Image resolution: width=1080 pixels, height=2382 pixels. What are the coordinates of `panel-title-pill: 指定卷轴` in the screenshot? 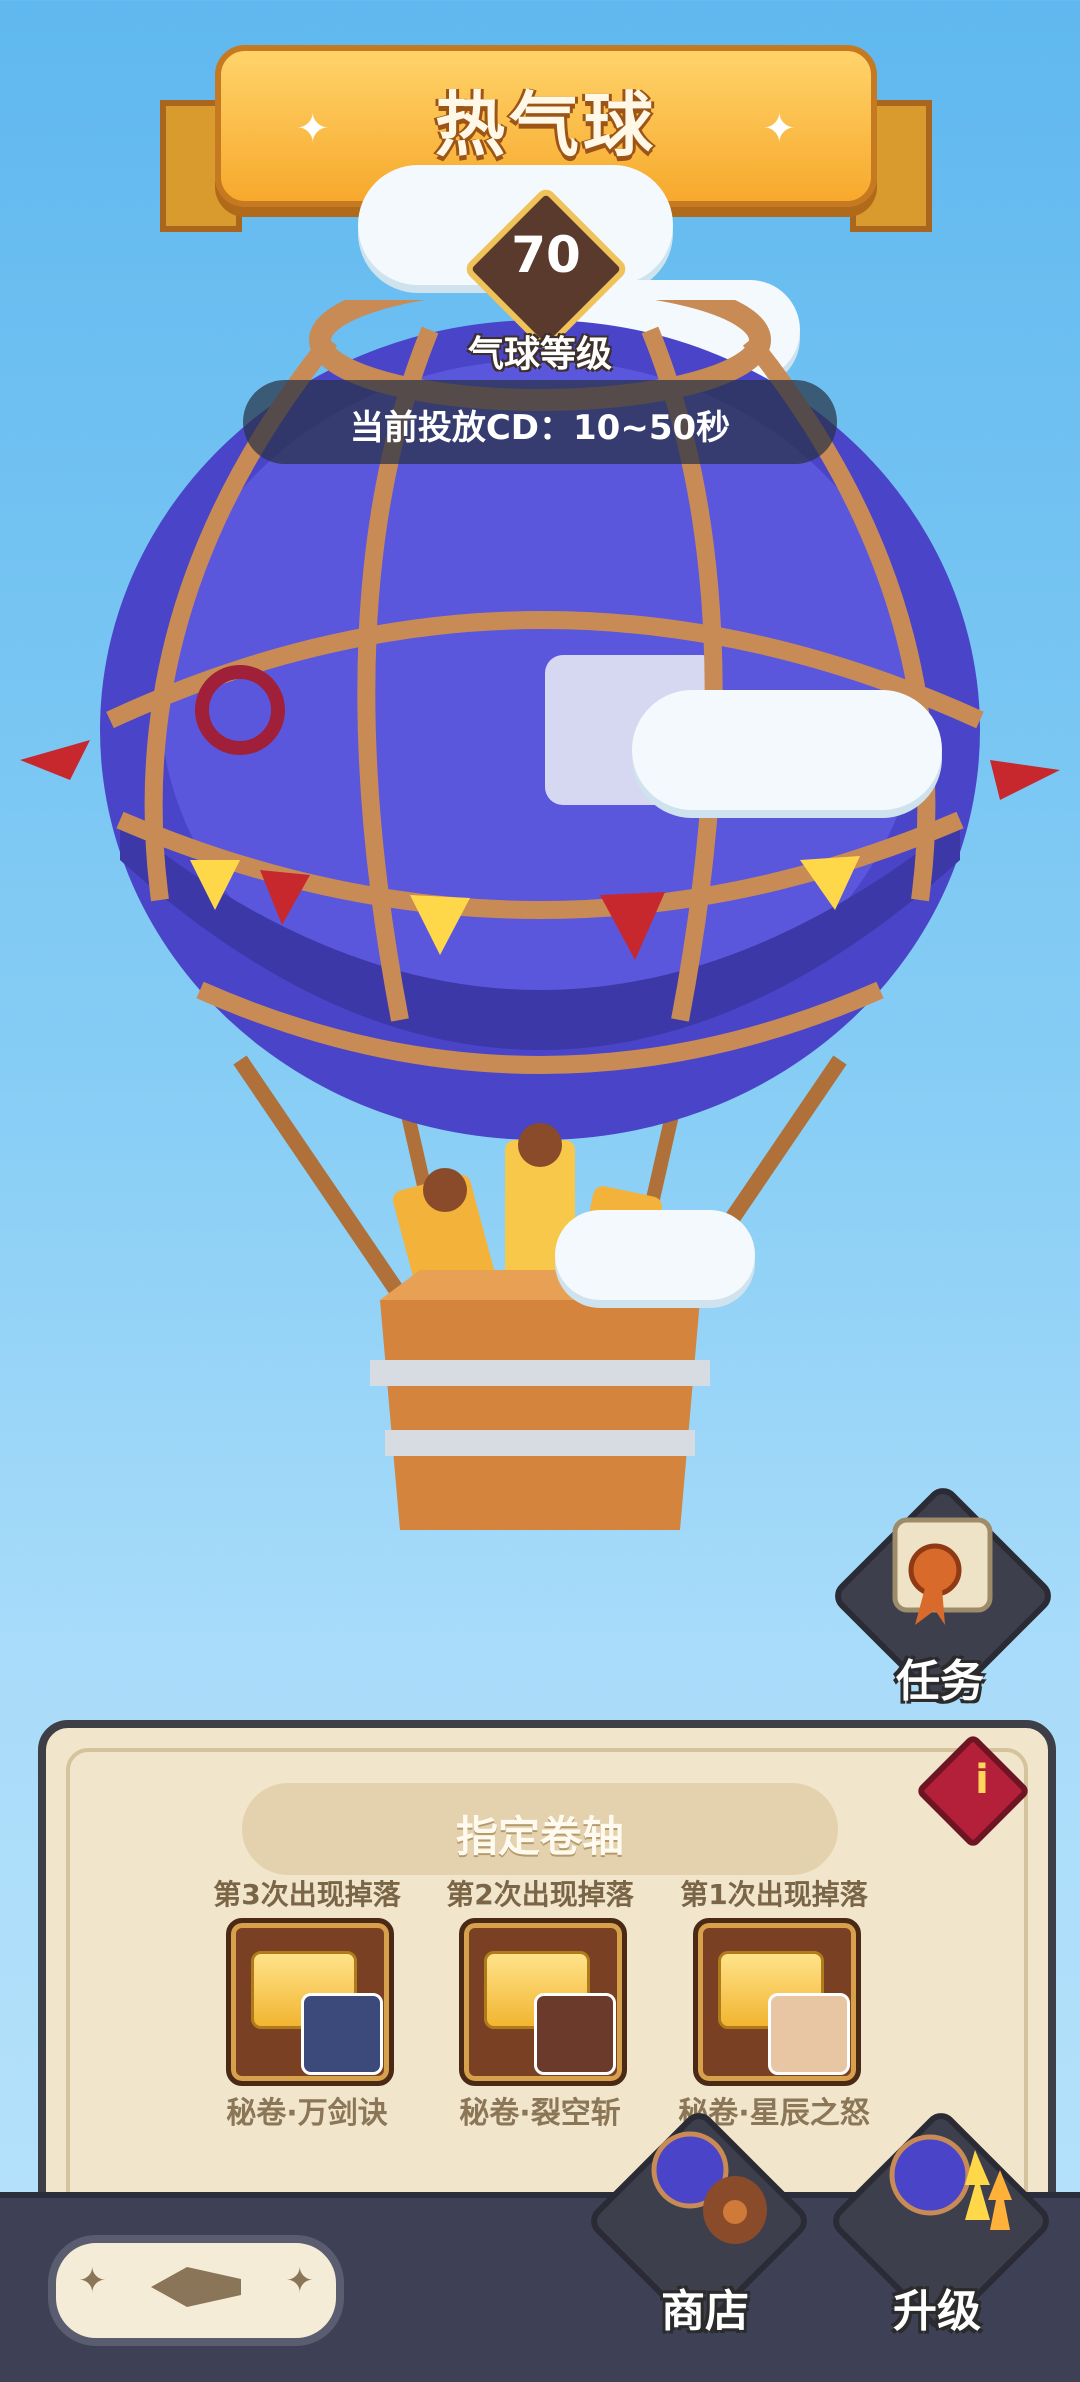 It's located at (540, 1829).